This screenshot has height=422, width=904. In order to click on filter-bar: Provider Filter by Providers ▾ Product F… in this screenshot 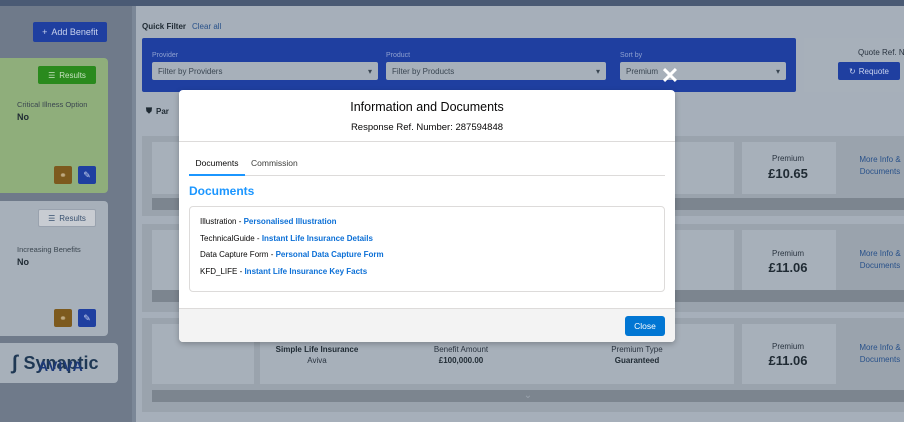, I will do `click(469, 65)`.